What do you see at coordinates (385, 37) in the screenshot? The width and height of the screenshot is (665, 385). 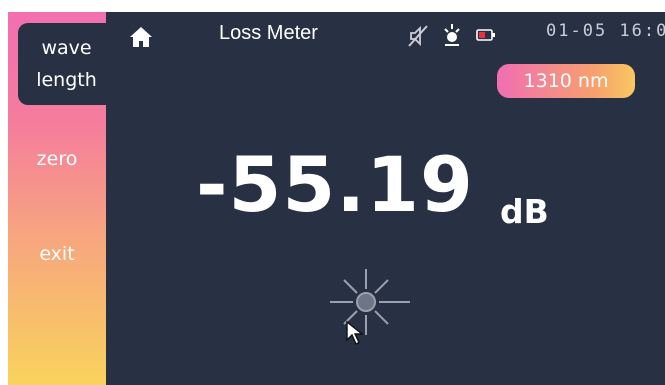 I see `top-bar: Loss Meter 01-05 16:00` at bounding box center [385, 37].